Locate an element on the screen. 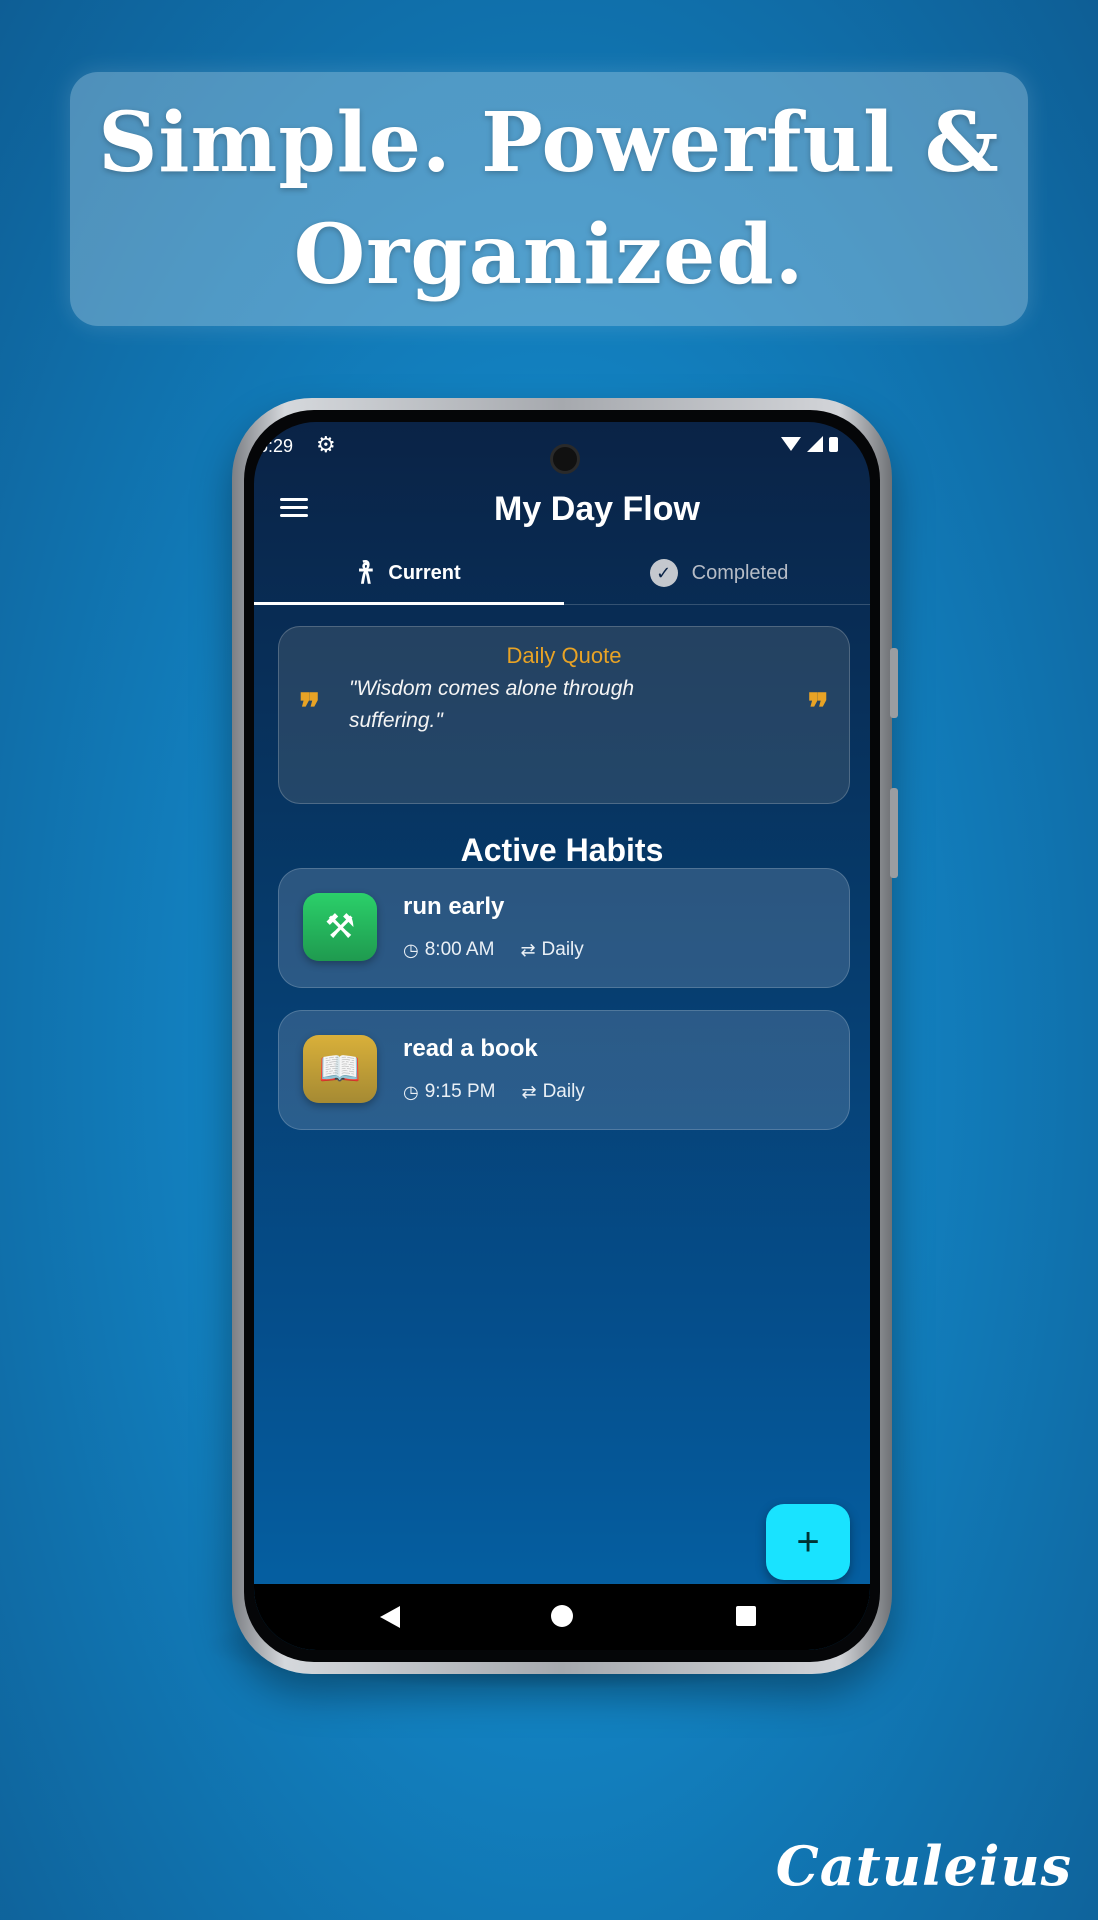 The image size is (1098, 1920). status-bar: 5:29 ⚙ is located at coordinates (562, 452).